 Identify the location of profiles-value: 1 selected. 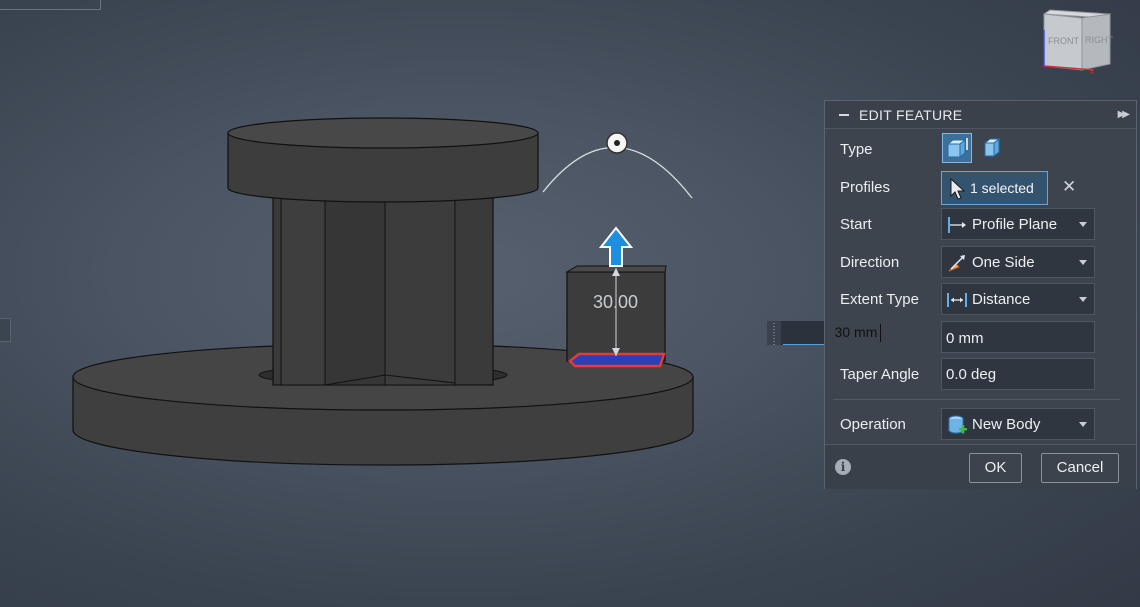
(1002, 188).